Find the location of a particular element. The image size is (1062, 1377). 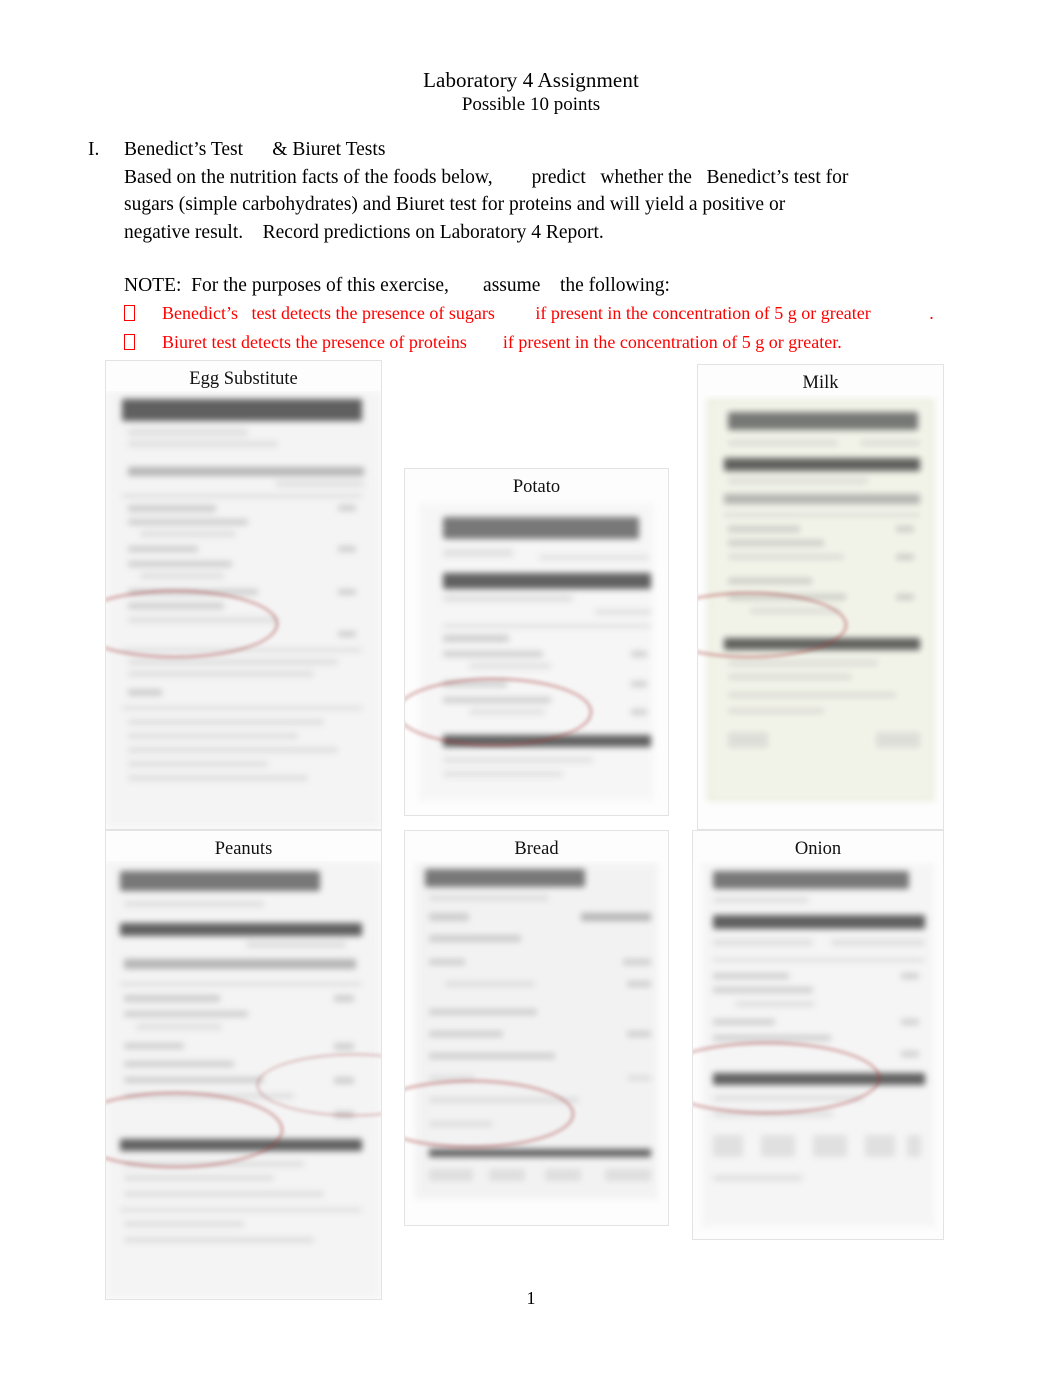

food-panel-milk: Milk is located at coordinates (820, 597).